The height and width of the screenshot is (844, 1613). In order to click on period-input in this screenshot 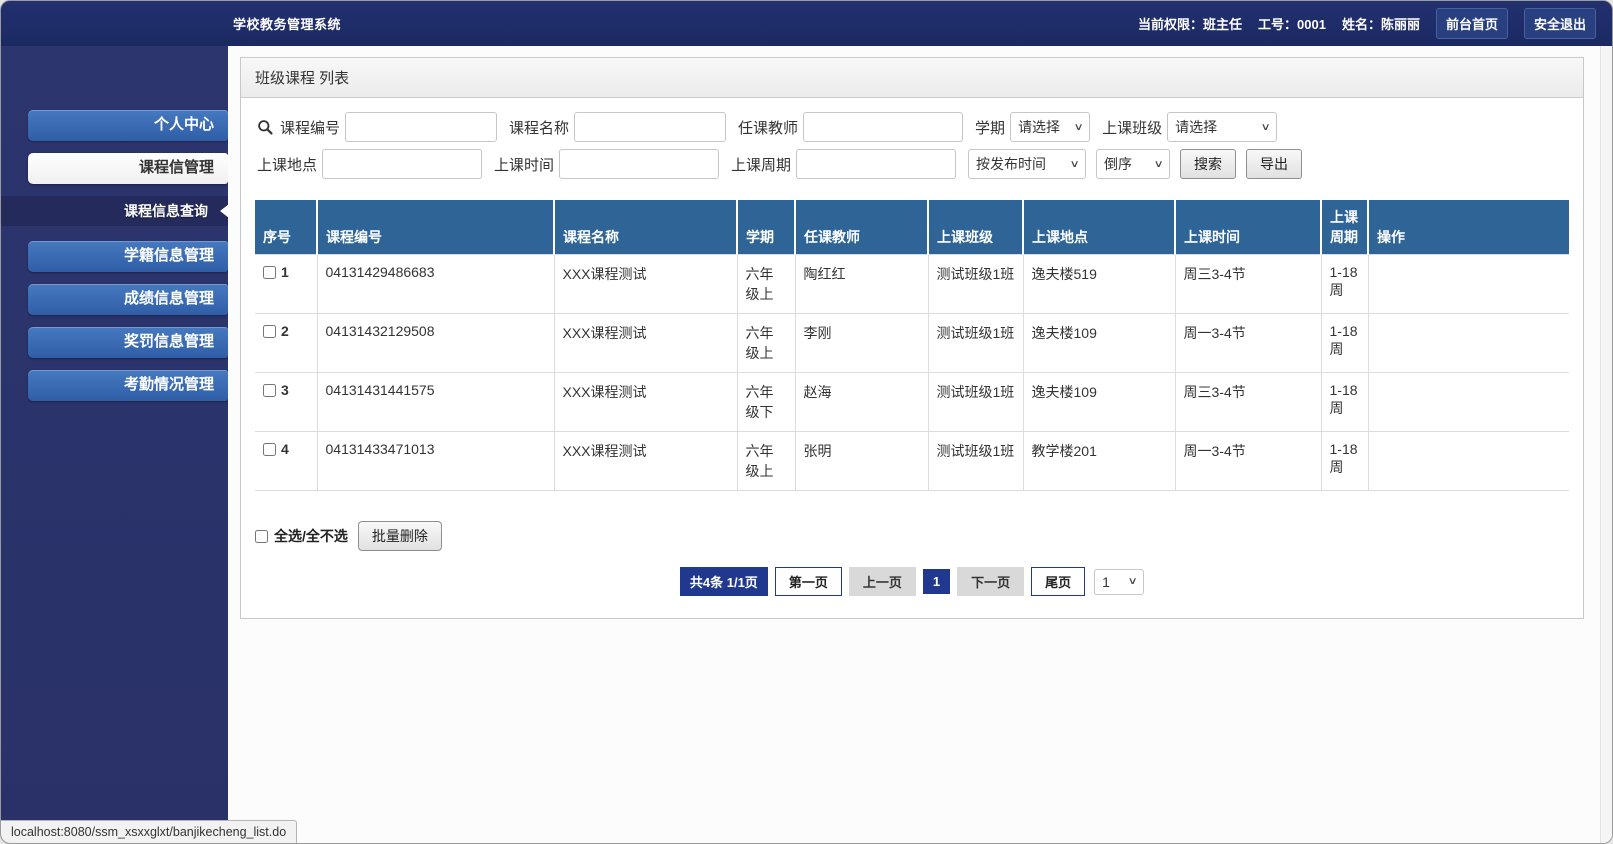, I will do `click(876, 164)`.